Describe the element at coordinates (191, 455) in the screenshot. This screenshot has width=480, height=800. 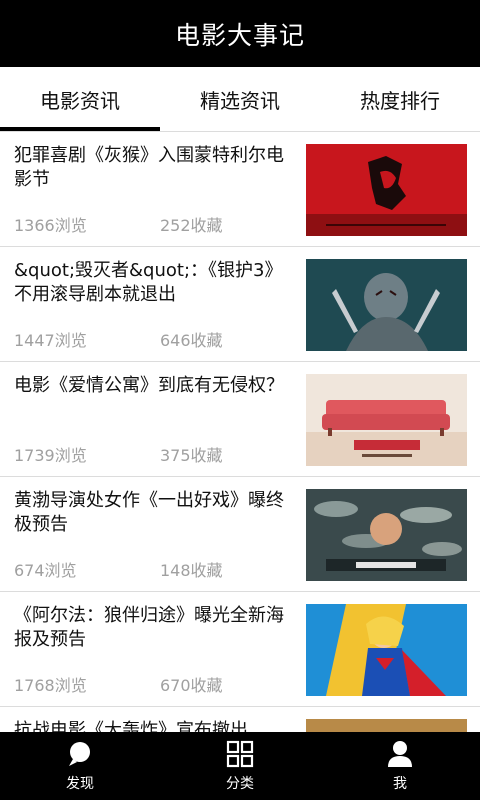
I see `favorite-count: 375收藏` at that location.